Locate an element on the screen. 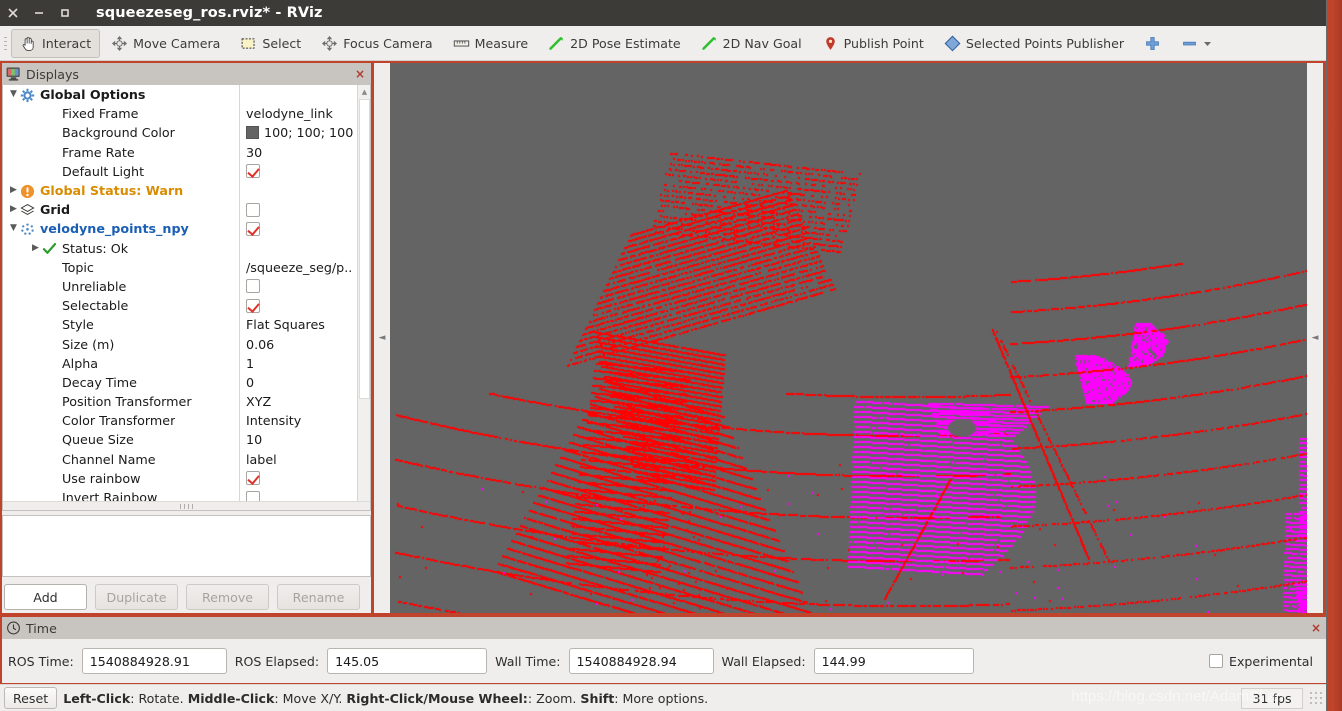 This screenshot has width=1342, height=711. toolbar-drag-handle is located at coordinates (5, 43).